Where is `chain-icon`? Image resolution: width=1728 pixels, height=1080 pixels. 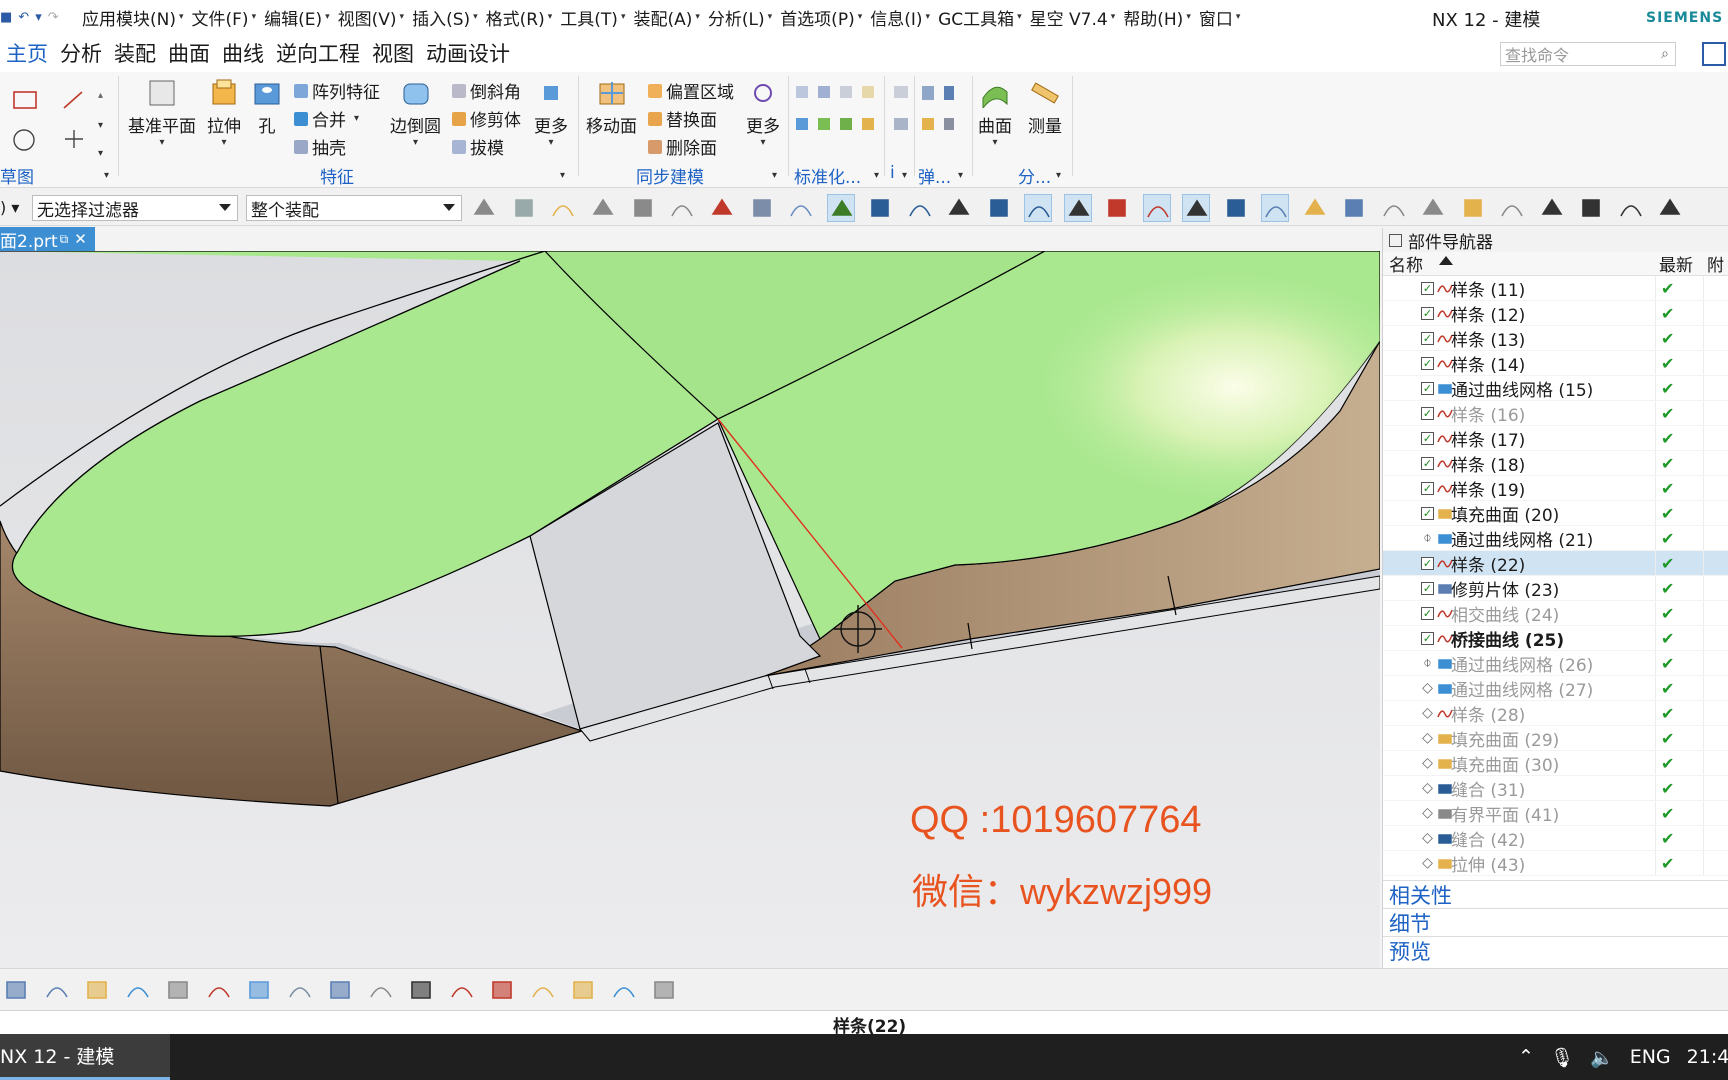
chain-icon is located at coordinates (1473, 208).